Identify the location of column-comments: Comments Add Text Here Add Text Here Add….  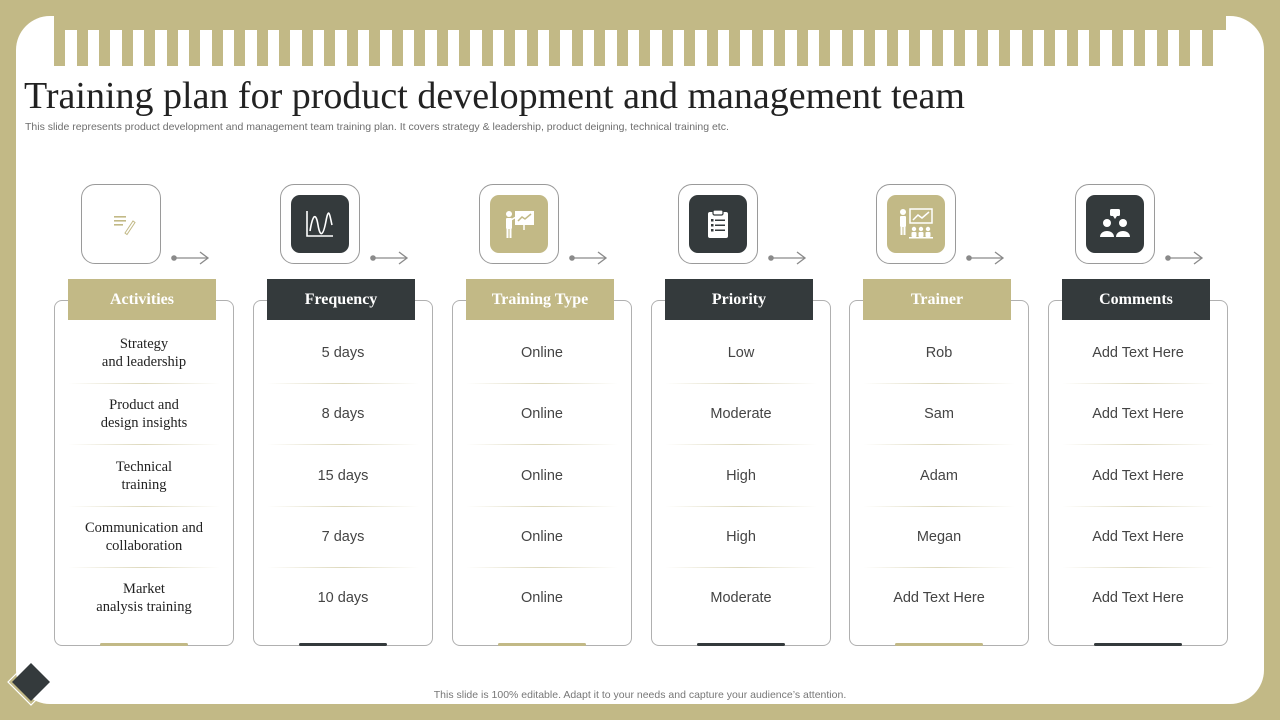
(1138, 424).